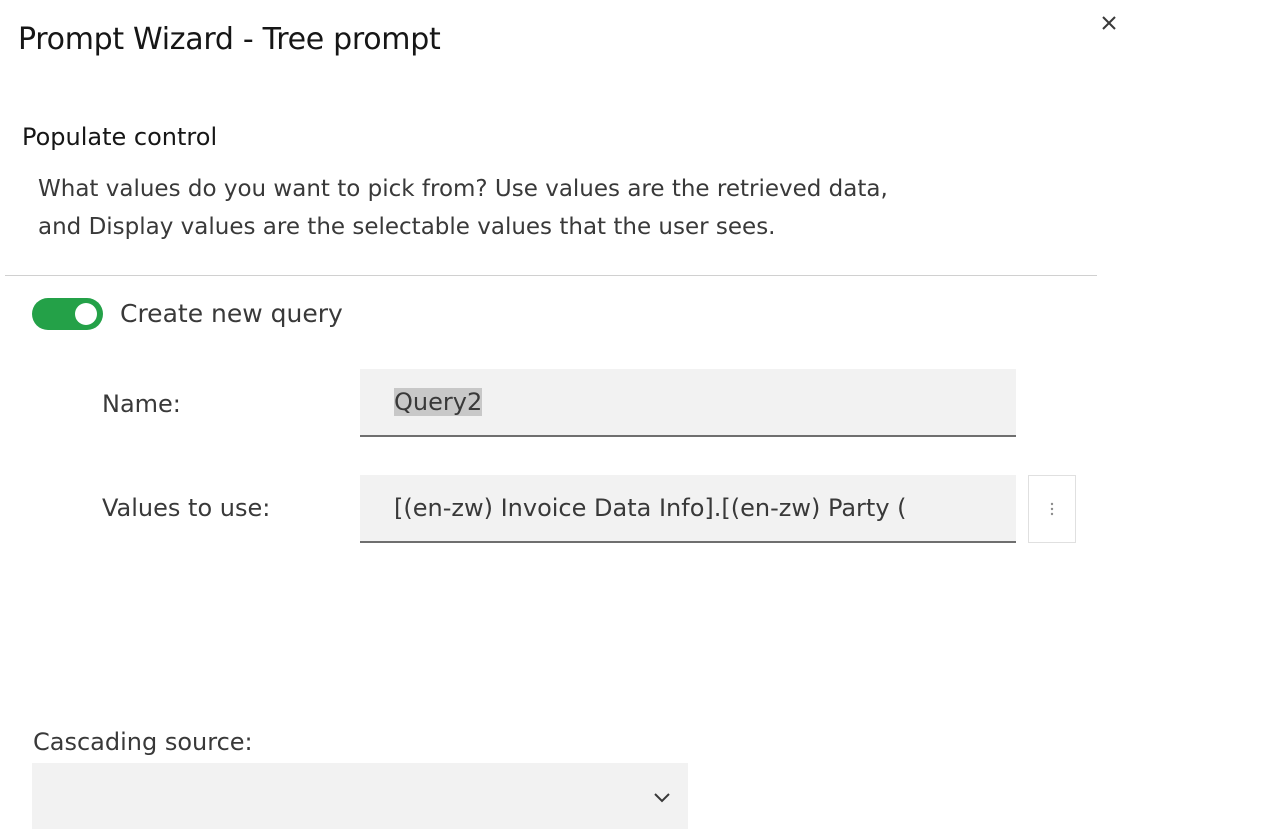  I want to click on cascading-source-label: Cascading source:, so click(143, 742).